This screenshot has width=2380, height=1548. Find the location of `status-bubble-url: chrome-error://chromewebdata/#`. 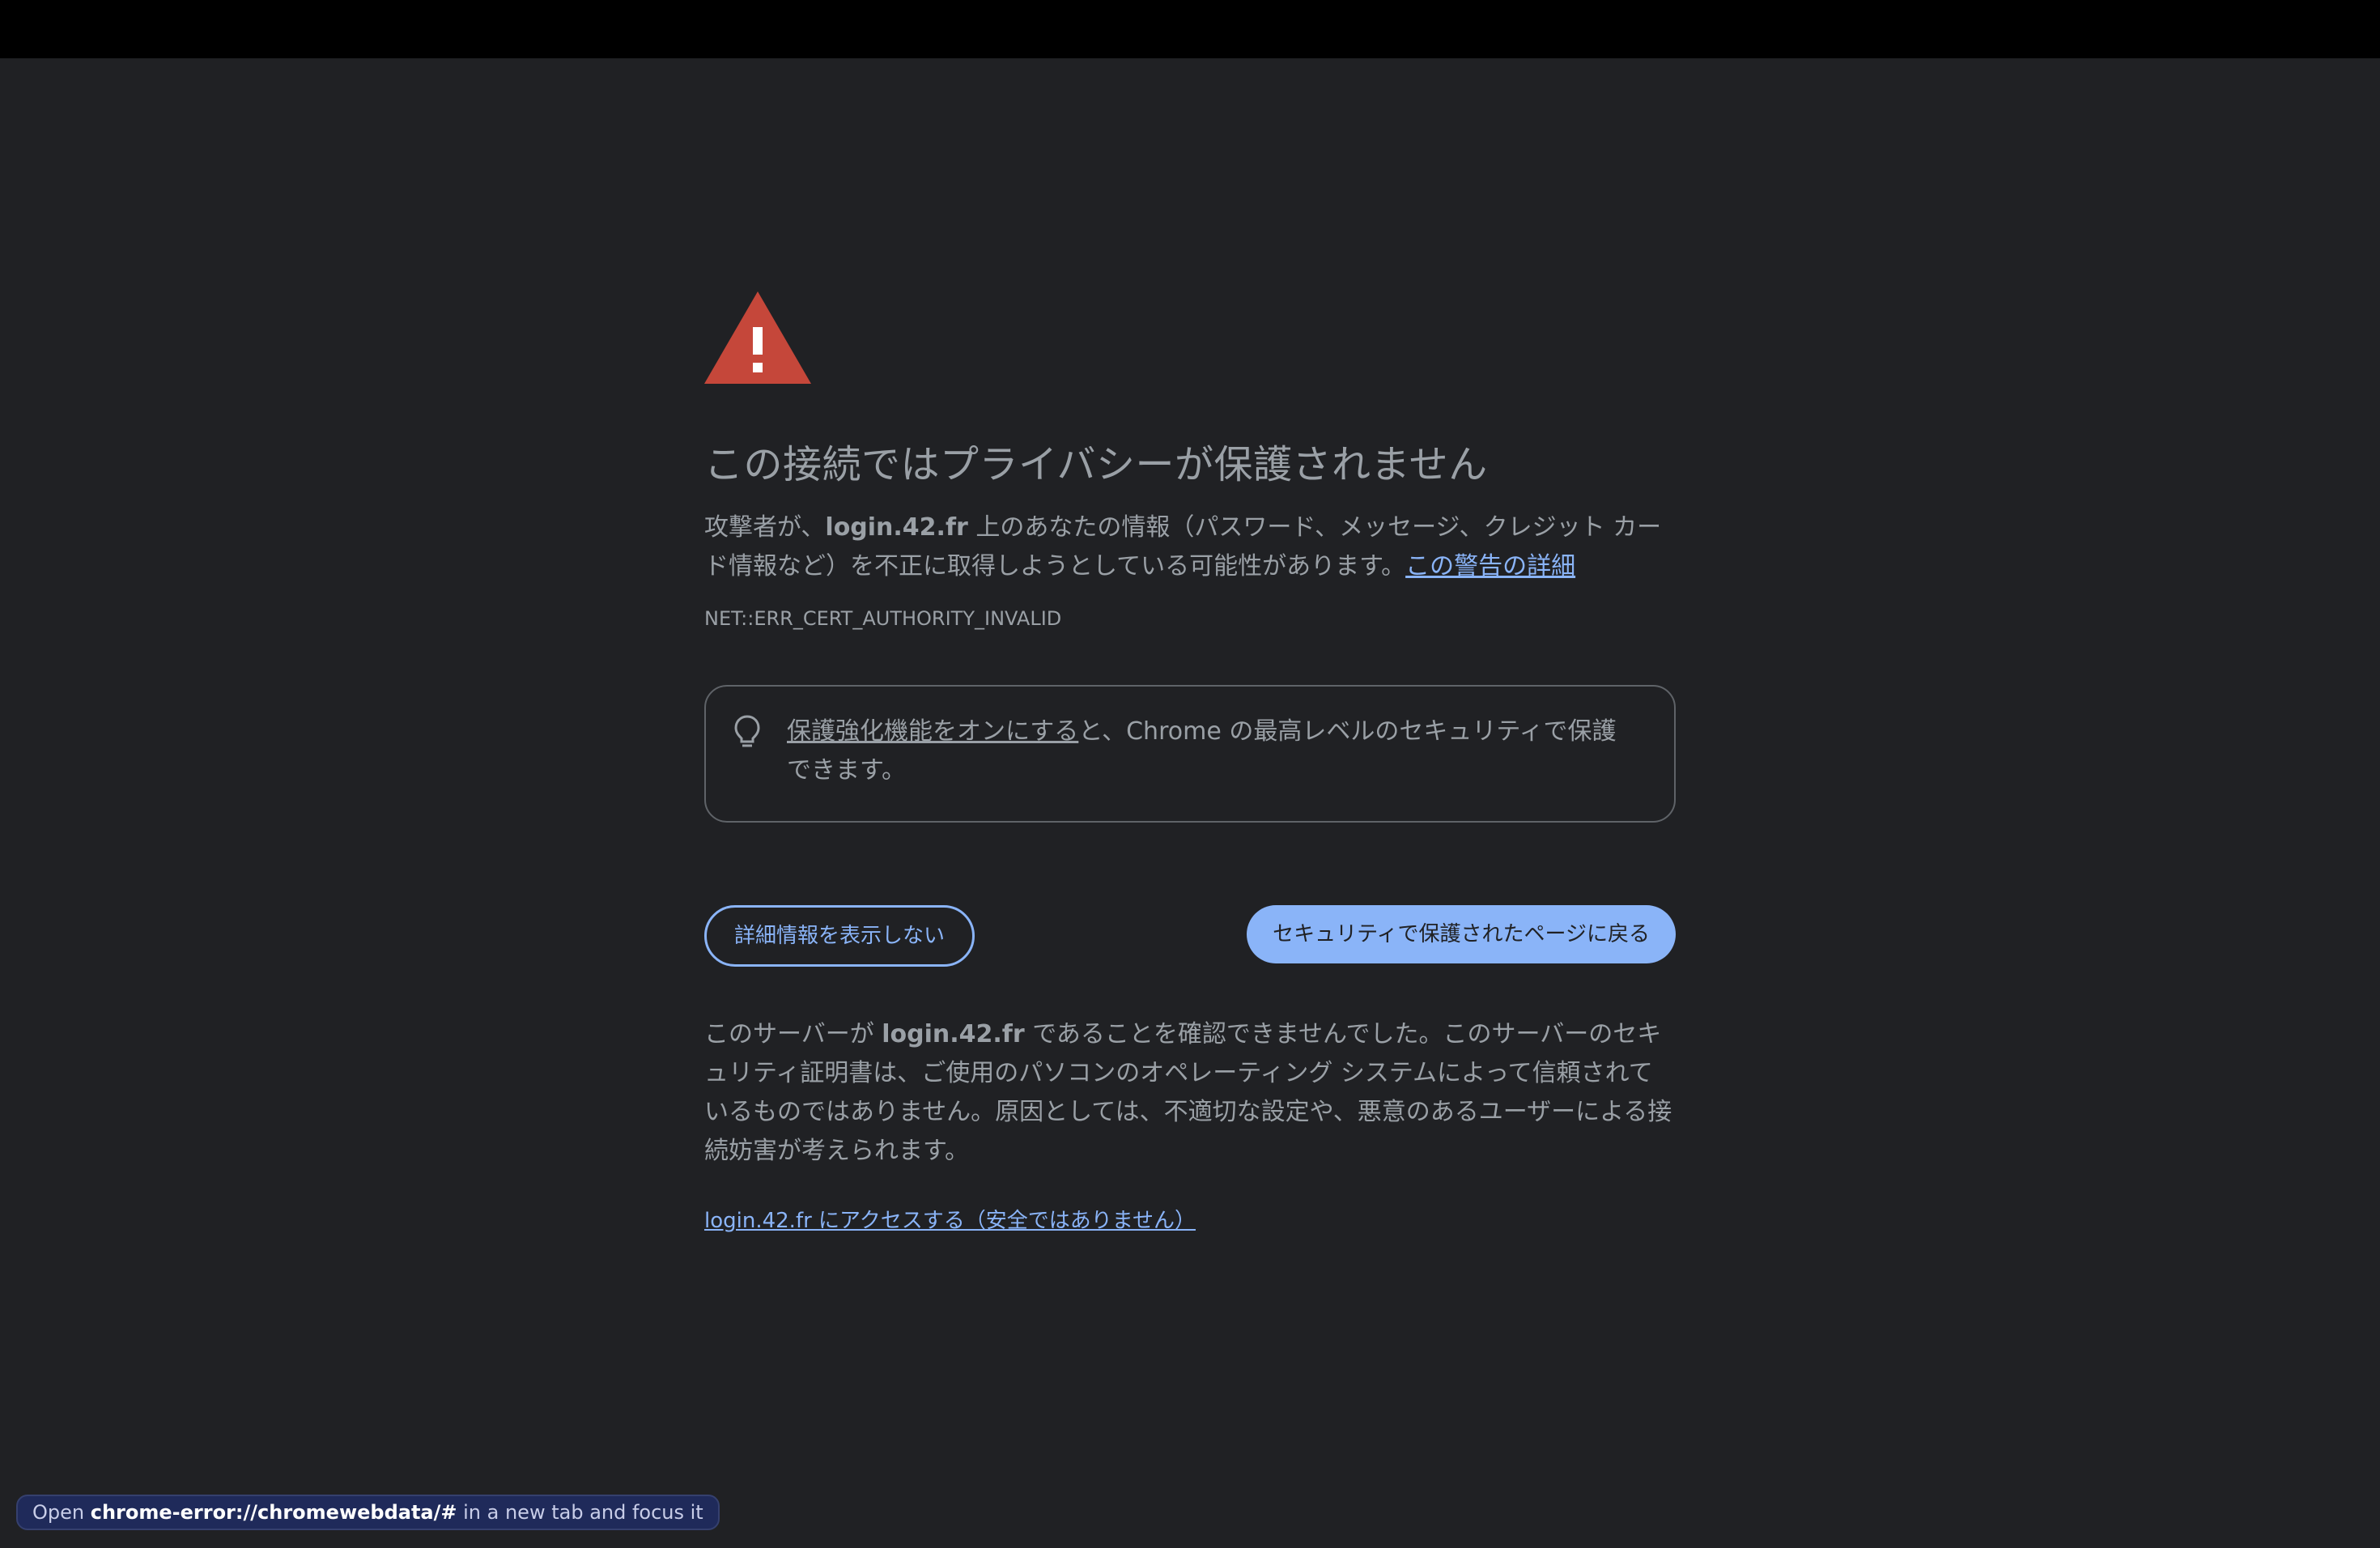

status-bubble-url: chrome-error://chromewebdata/# is located at coordinates (273, 1512).